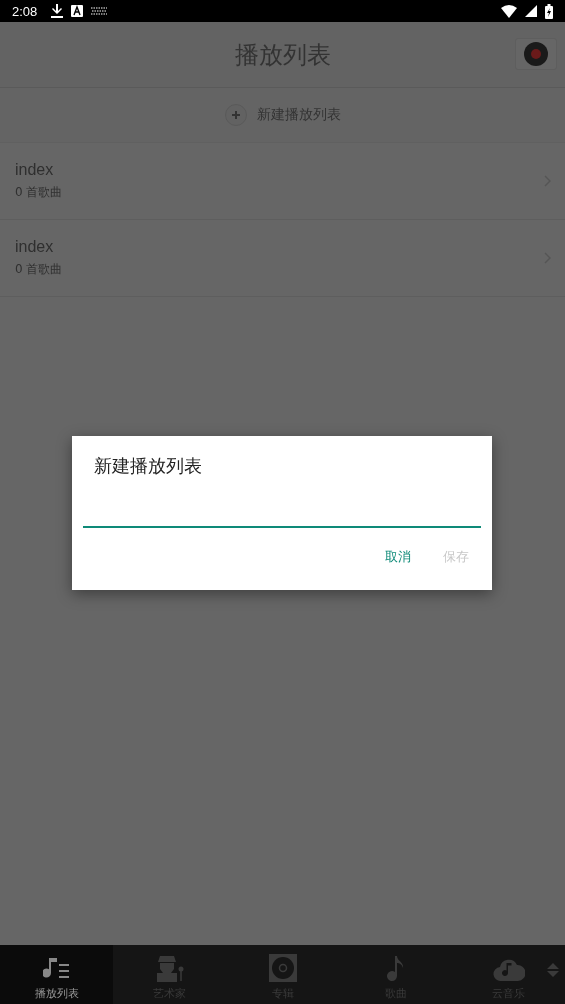 This screenshot has height=1004, width=565. I want to click on subtitles-icon, so click(99, 11).